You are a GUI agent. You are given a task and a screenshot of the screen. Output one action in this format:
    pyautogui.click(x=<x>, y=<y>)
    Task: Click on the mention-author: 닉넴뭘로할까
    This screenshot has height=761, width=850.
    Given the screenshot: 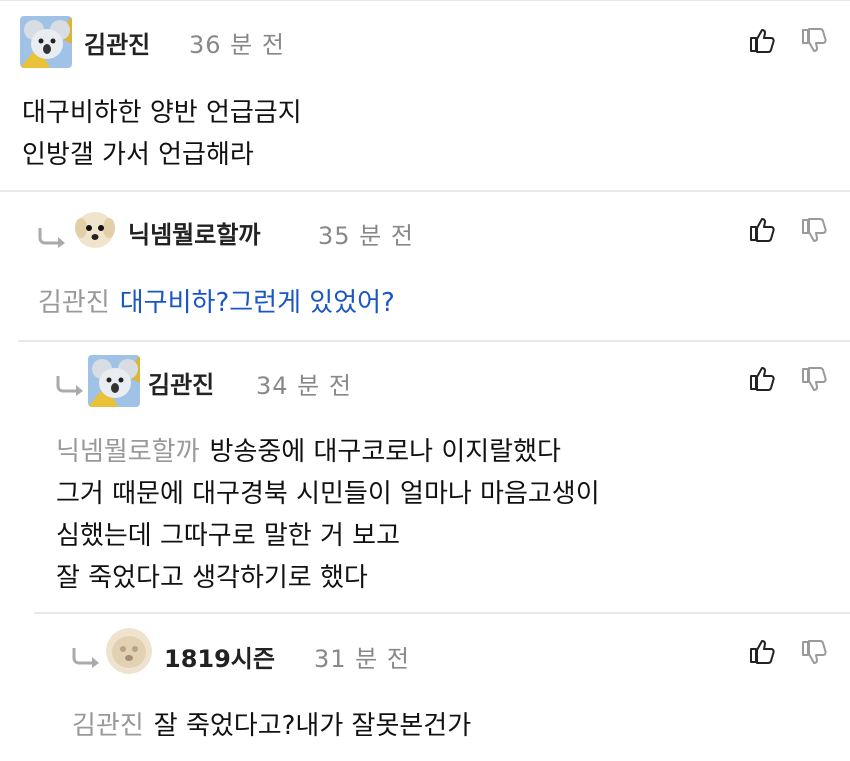 What is the action you would take?
    pyautogui.click(x=128, y=452)
    